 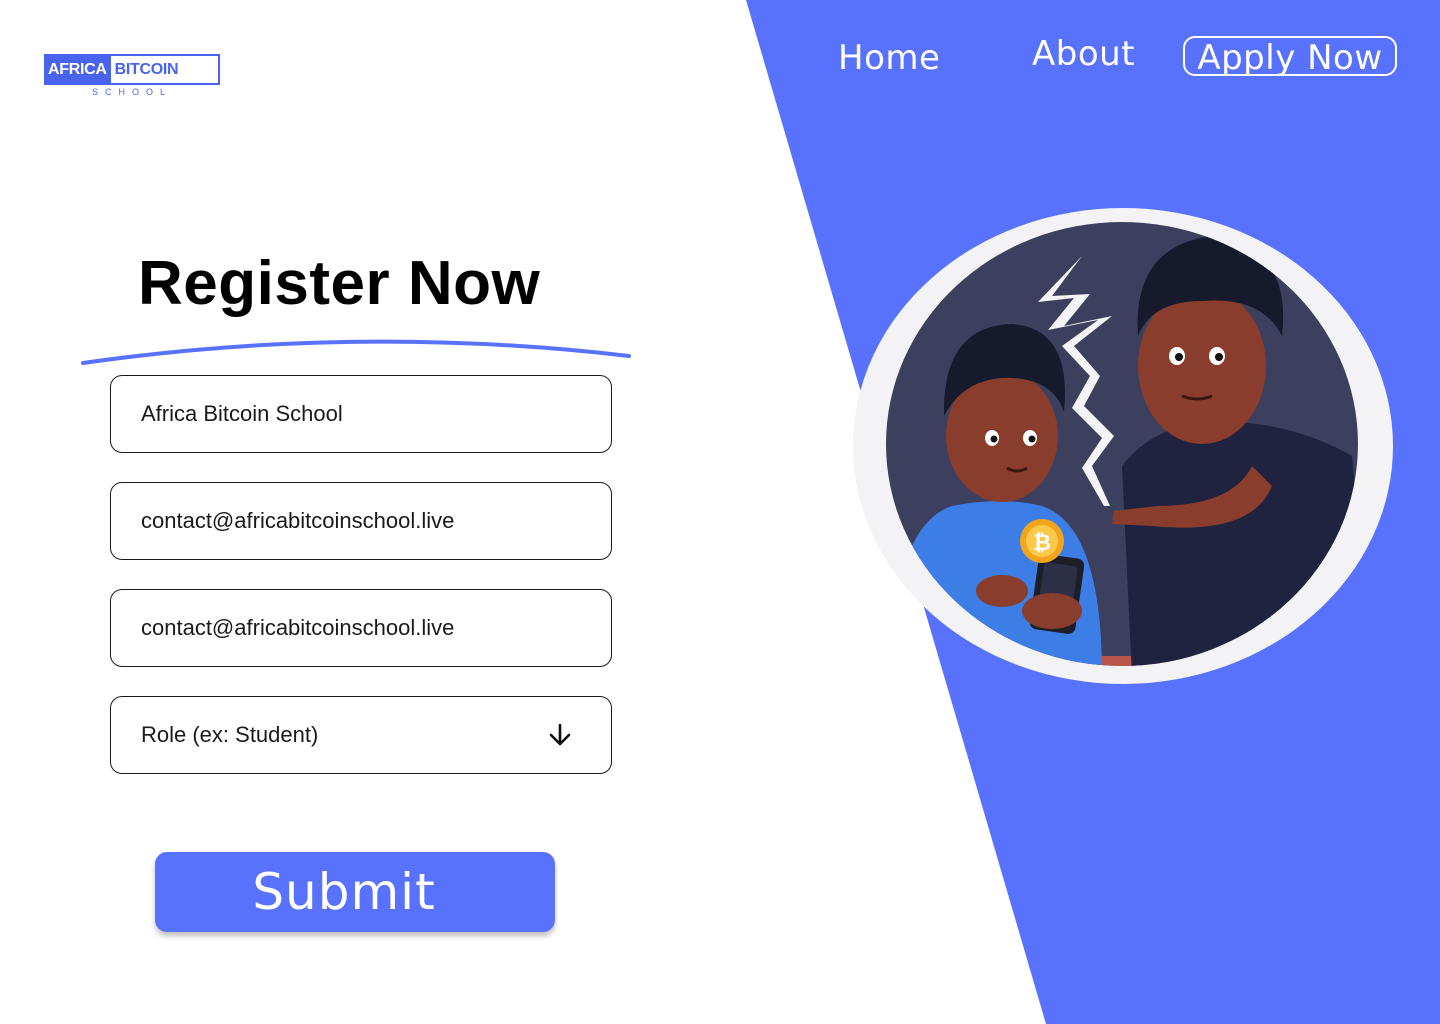 What do you see at coordinates (78, 69) in the screenshot?
I see `logo-text-africa: AFRICA` at bounding box center [78, 69].